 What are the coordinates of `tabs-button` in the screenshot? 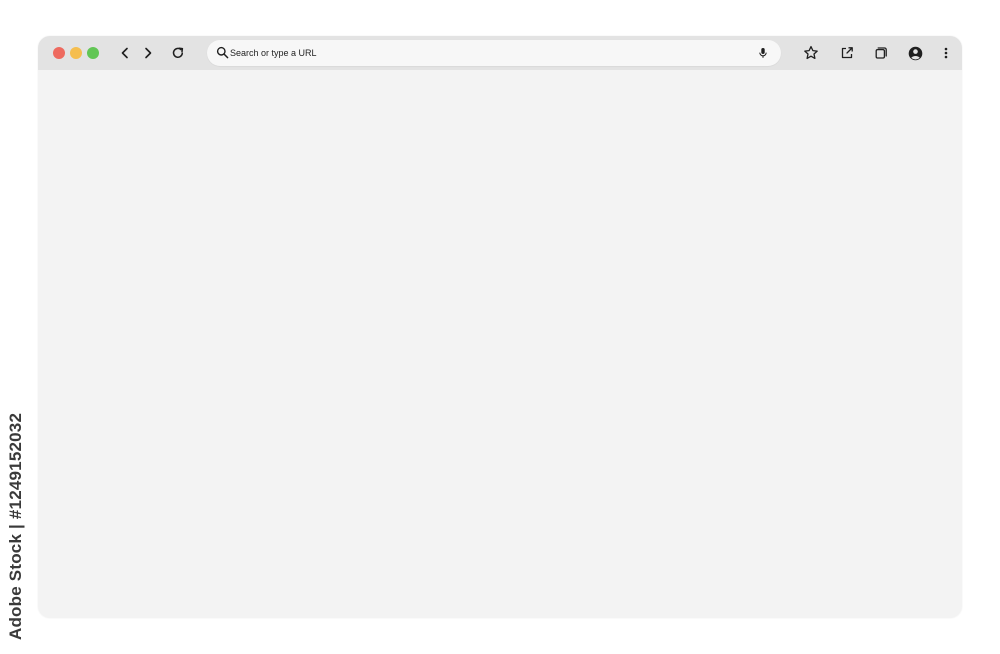 It's located at (881, 53).